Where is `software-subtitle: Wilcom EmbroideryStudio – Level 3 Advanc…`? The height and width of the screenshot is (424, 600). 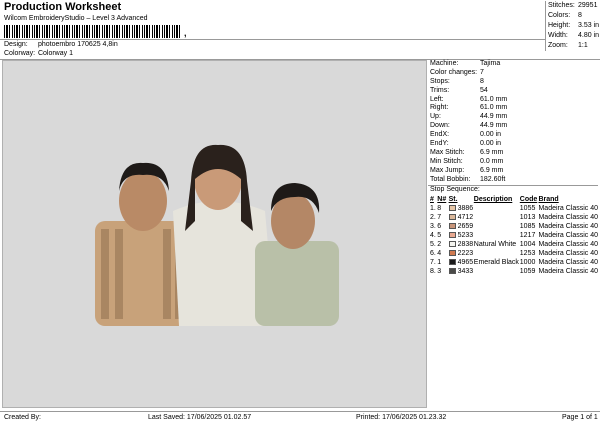
software-subtitle: Wilcom EmbroideryStudio – Level 3 Advanc… is located at coordinates (76, 18).